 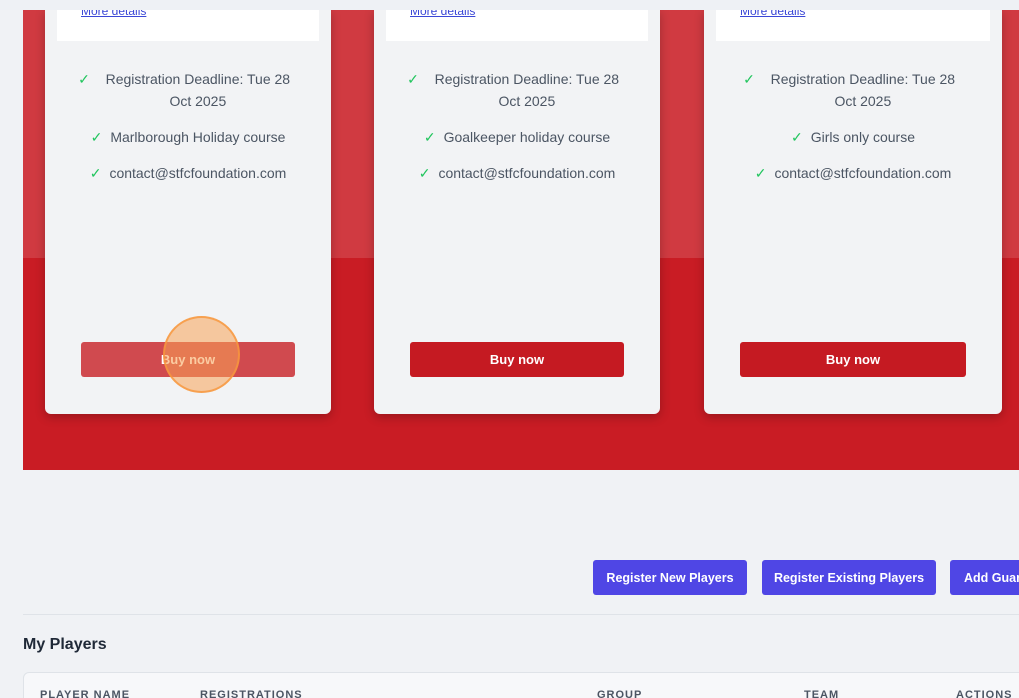 What do you see at coordinates (85, 693) in the screenshot?
I see `column-header-player-name: PLAYER NAME` at bounding box center [85, 693].